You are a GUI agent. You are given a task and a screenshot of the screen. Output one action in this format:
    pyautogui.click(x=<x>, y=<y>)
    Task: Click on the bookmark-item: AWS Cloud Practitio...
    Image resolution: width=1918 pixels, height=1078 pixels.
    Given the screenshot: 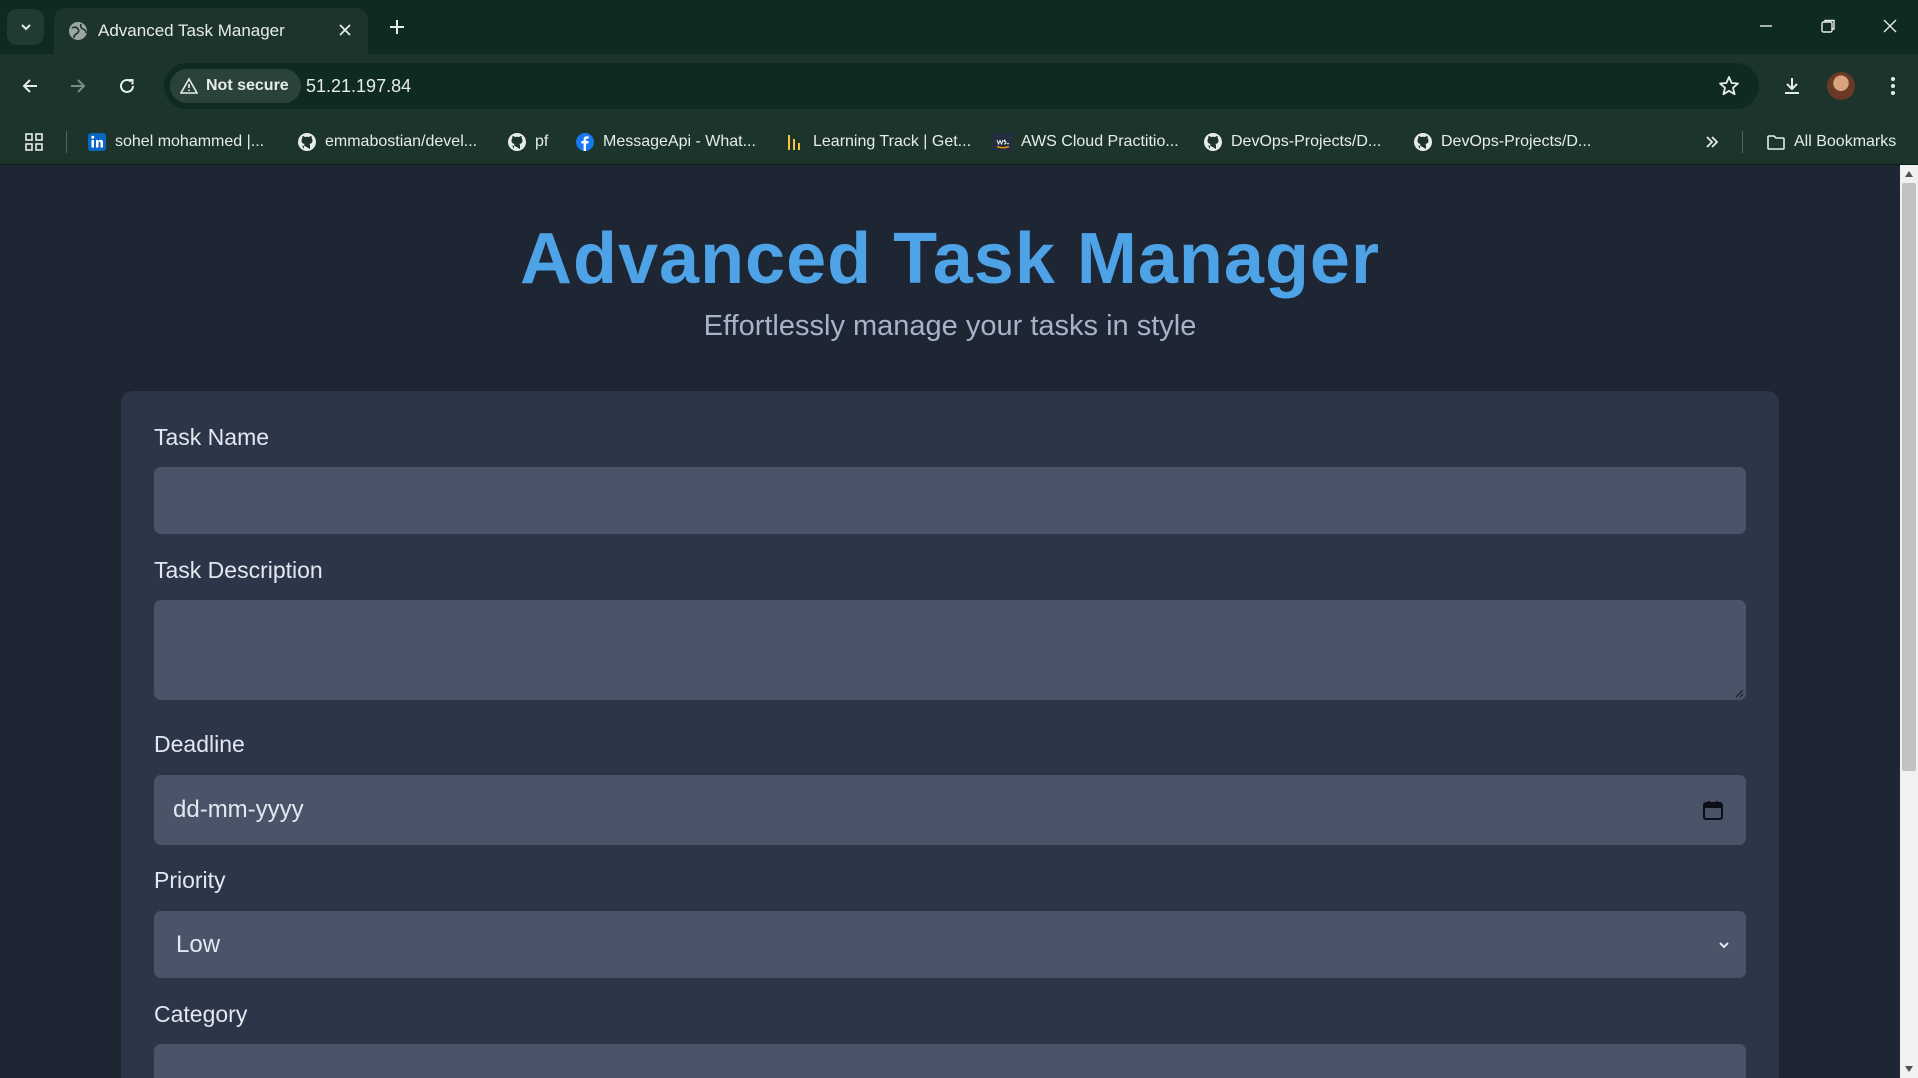 What is the action you would take?
    pyautogui.click(x=1086, y=142)
    